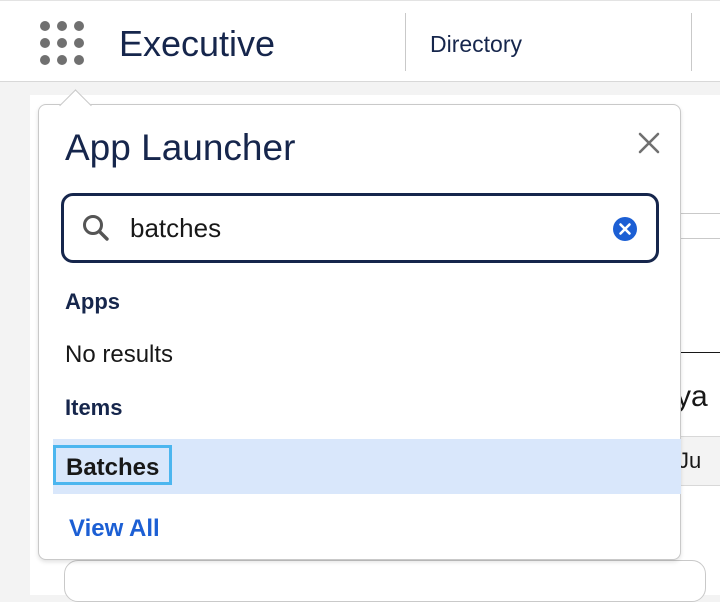 This screenshot has height=602, width=720. I want to click on search-field, so click(360, 228).